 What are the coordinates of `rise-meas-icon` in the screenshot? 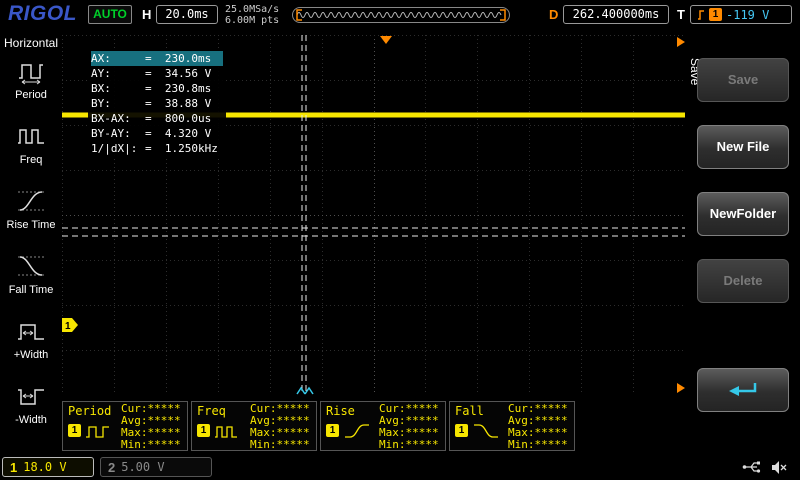 It's located at (357, 431).